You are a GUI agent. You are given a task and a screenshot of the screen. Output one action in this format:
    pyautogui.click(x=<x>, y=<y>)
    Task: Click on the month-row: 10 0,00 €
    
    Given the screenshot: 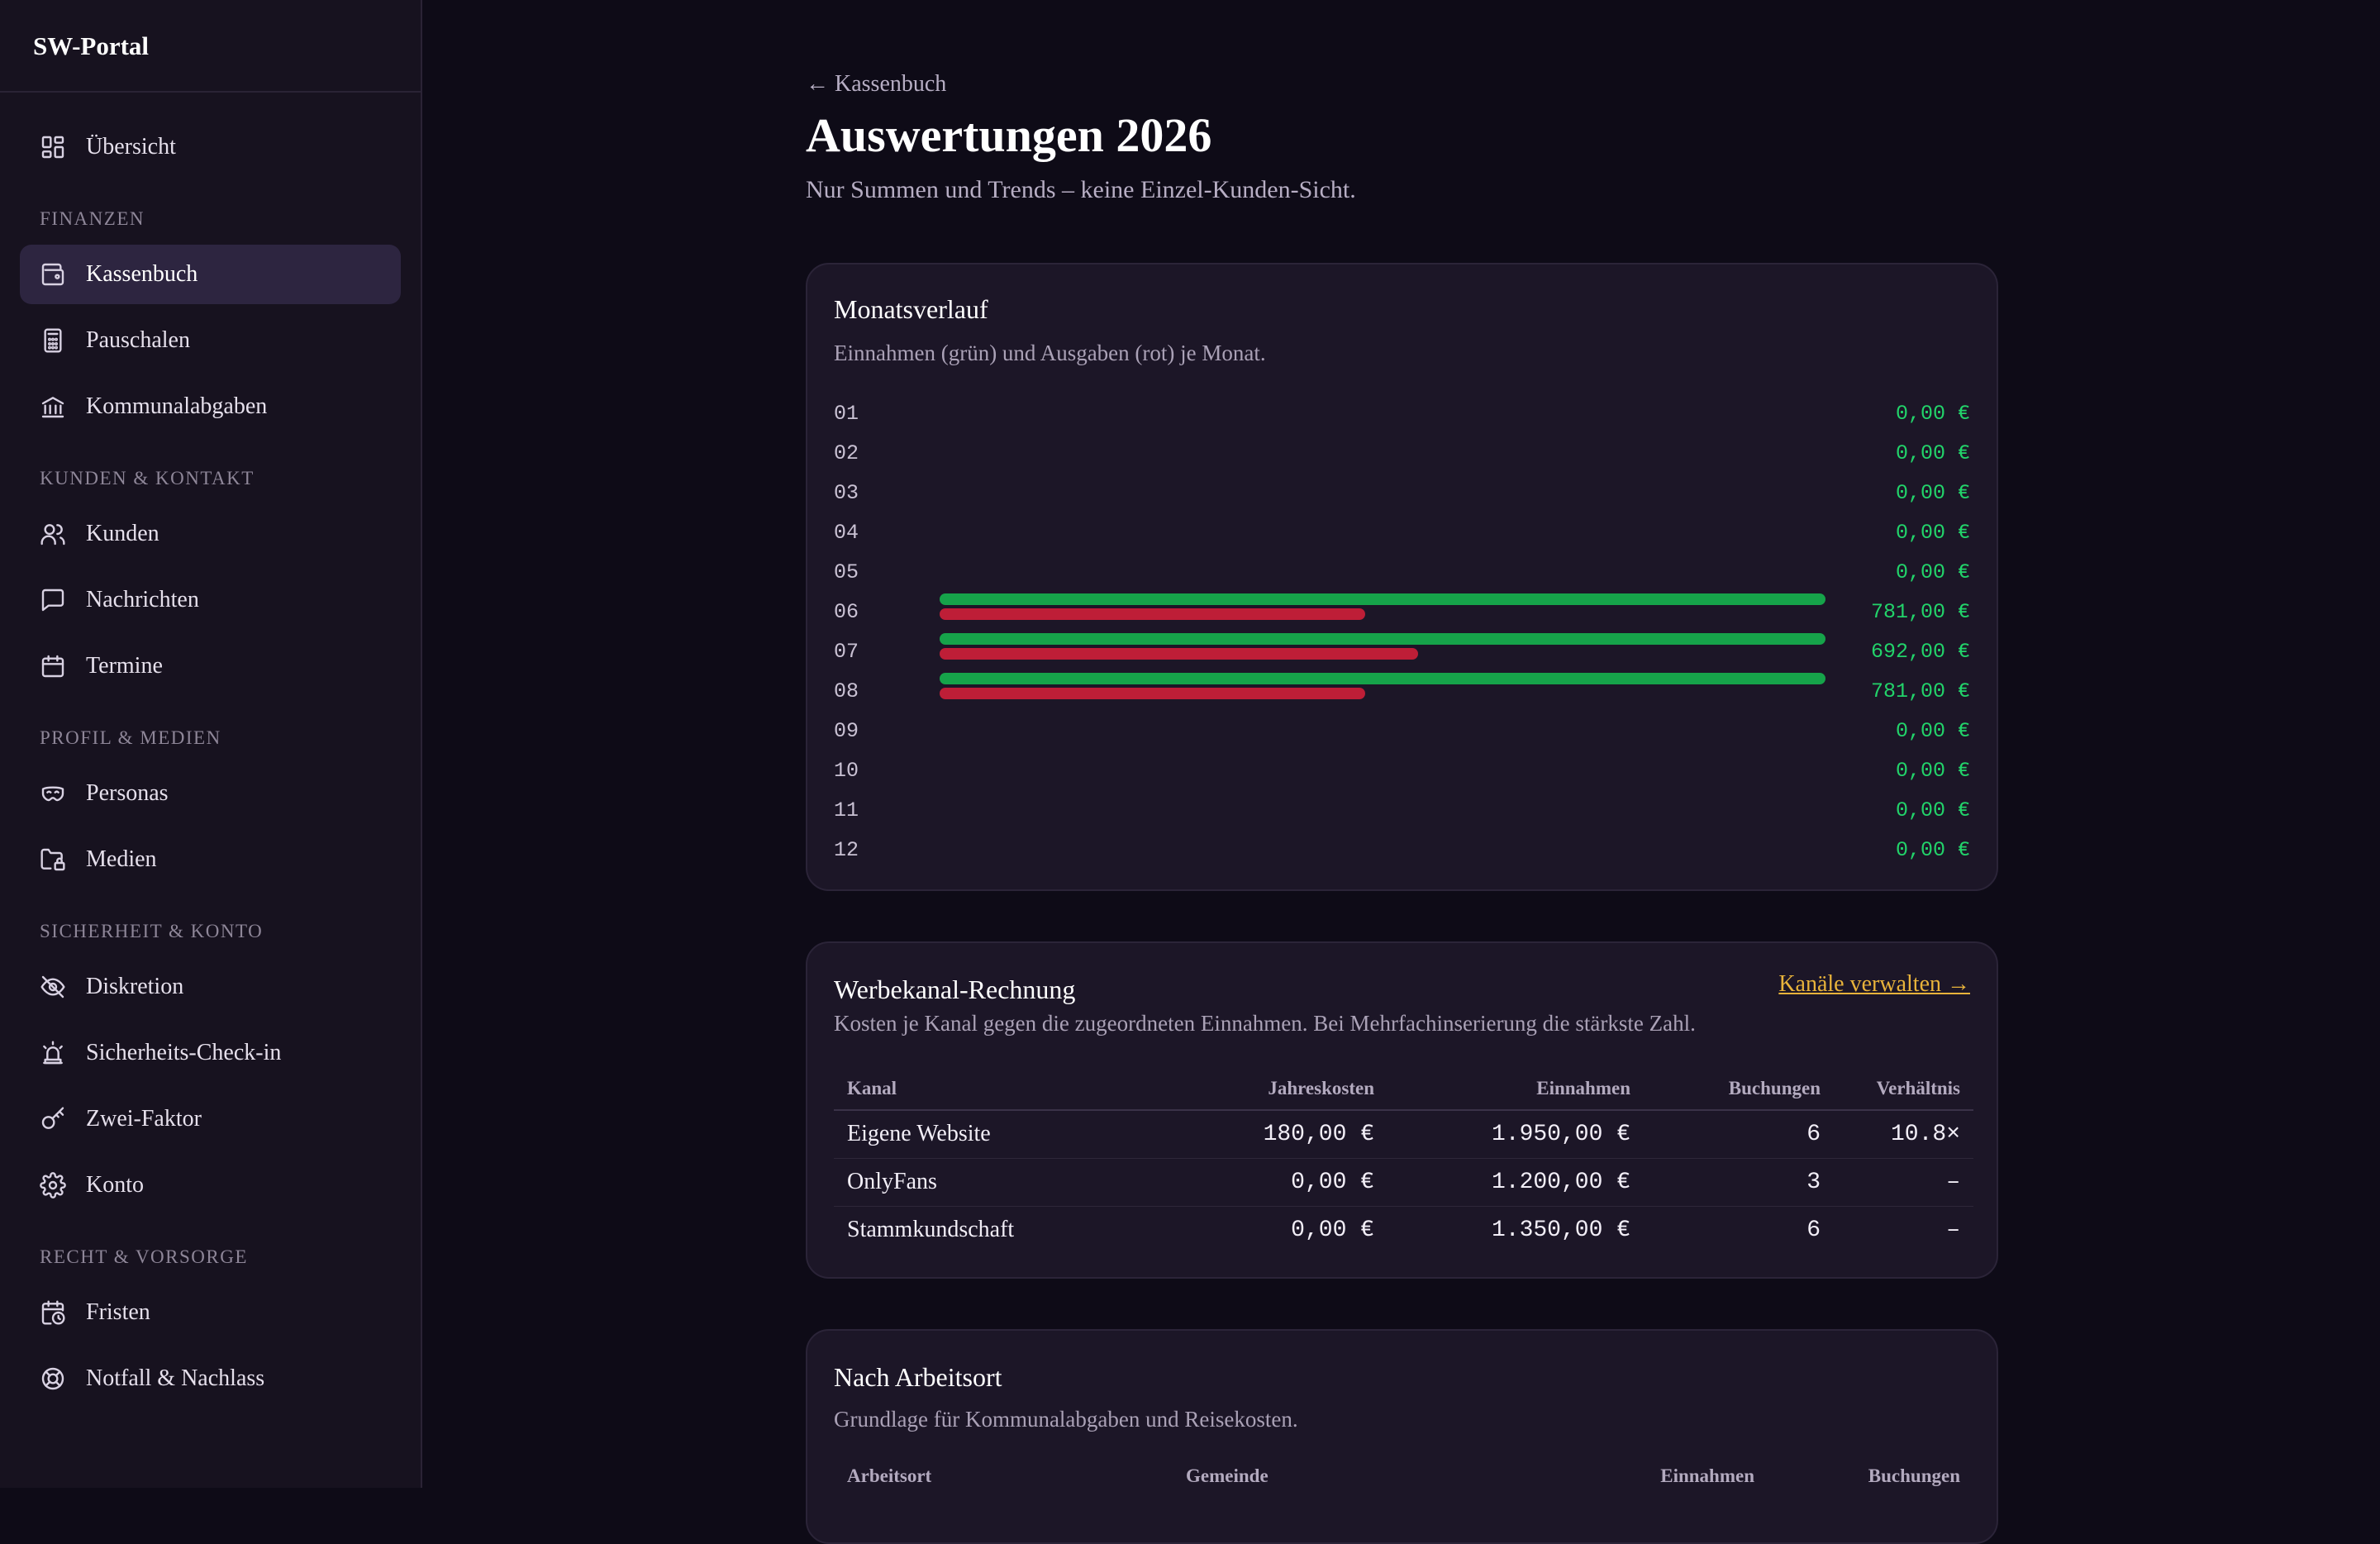 What is the action you would take?
    pyautogui.click(x=1402, y=771)
    